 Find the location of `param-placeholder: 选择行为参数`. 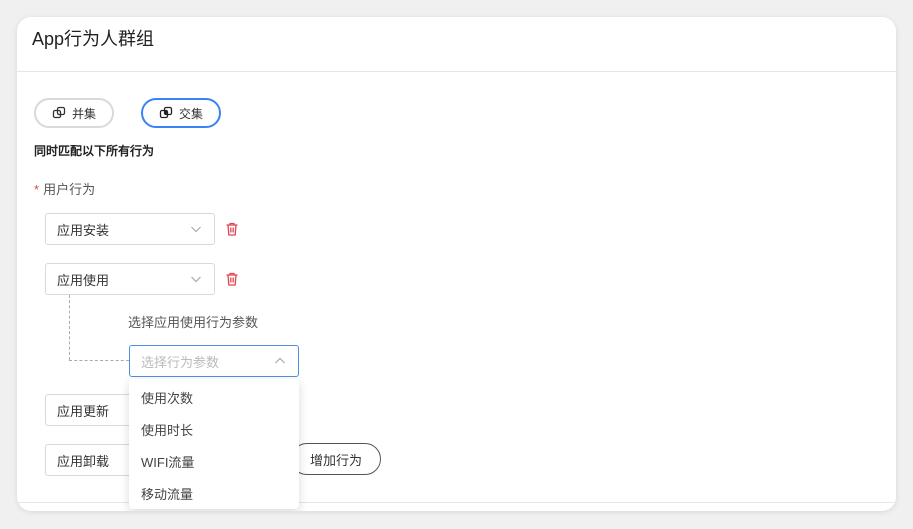

param-placeholder: 选择行为参数 is located at coordinates (180, 362).